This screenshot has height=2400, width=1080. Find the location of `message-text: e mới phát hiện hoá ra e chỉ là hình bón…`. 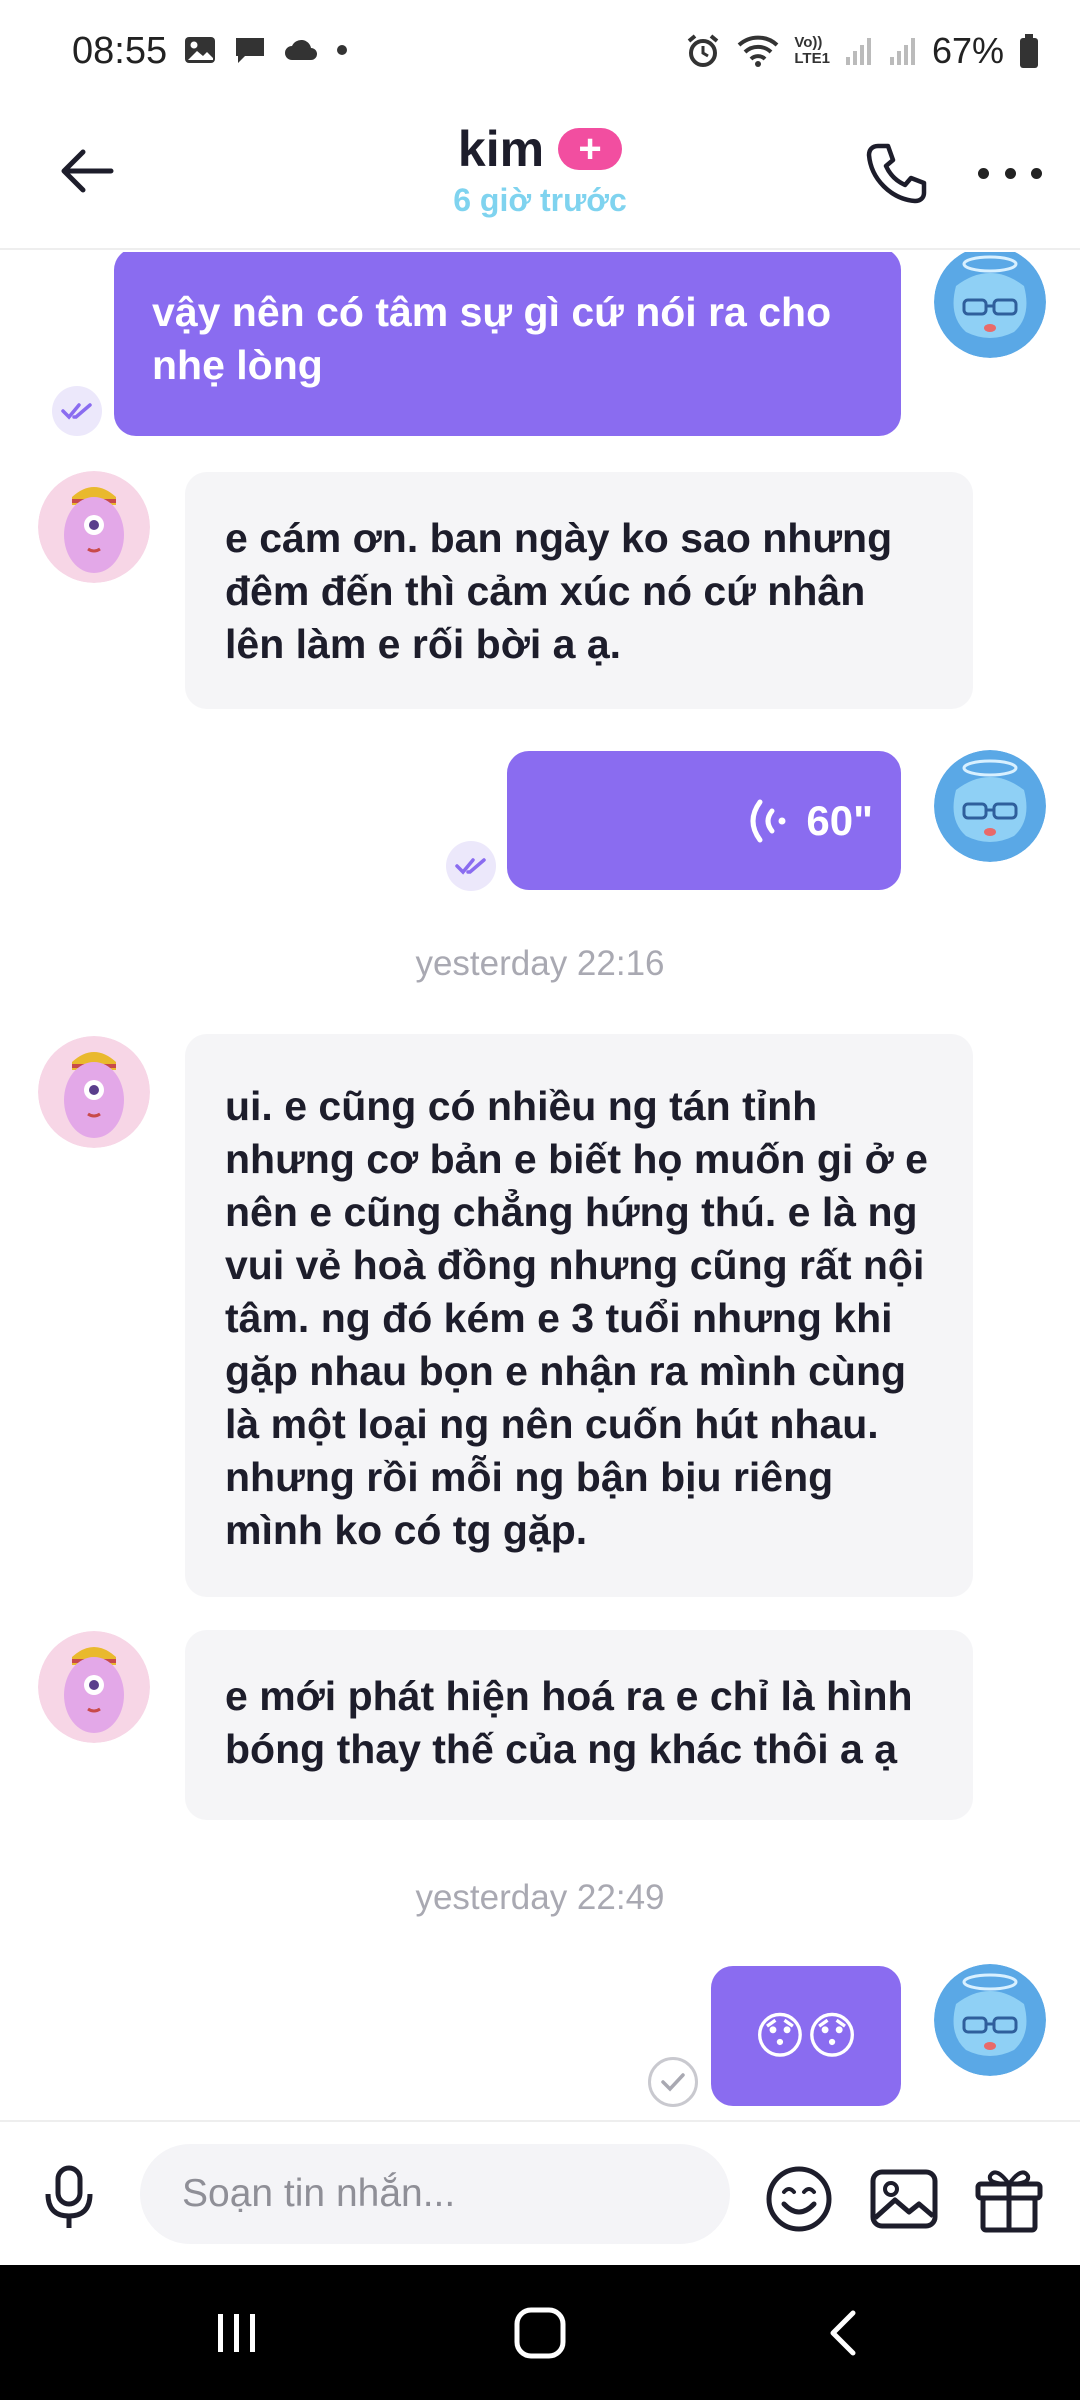

message-text: e mới phát hiện hoá ra e chỉ là hình bón… is located at coordinates (569, 1722).